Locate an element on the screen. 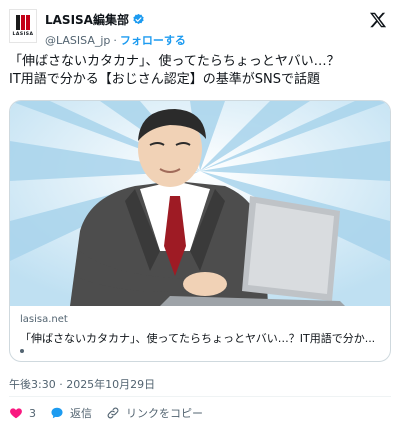 This screenshot has height=428, width=400. heart-icon is located at coordinates (16, 413).